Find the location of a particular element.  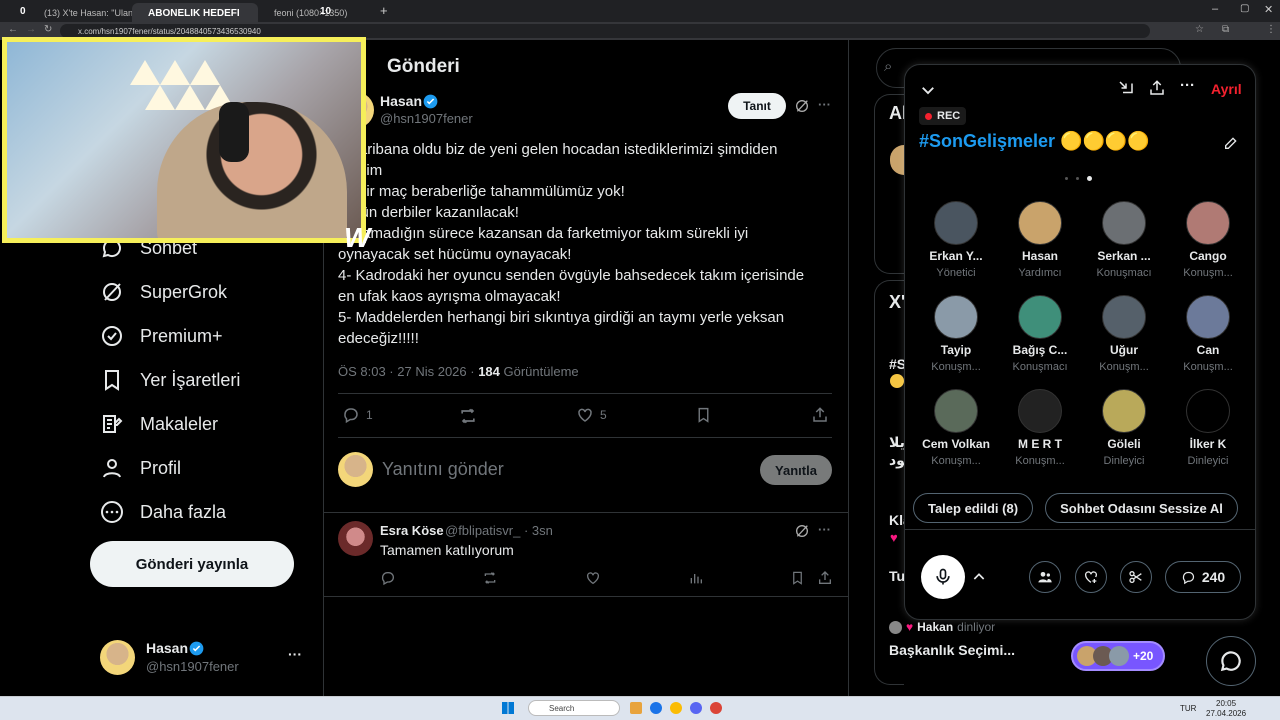

participant-avatar is located at coordinates (956, 317).